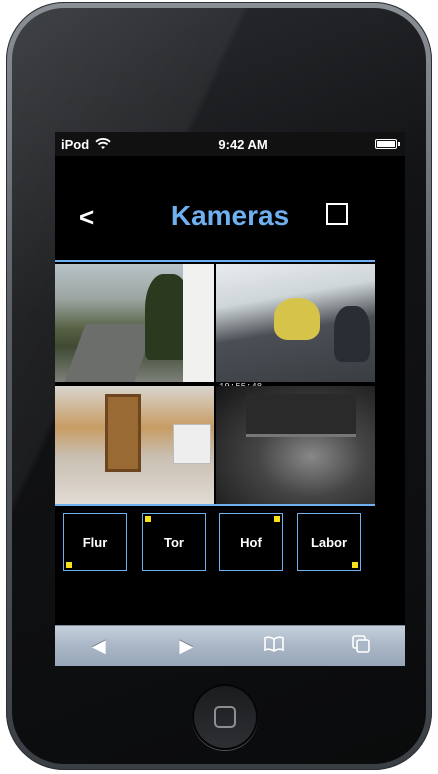 This screenshot has height=774, width=438. I want to click on camera-button-label: Tor, so click(174, 542).